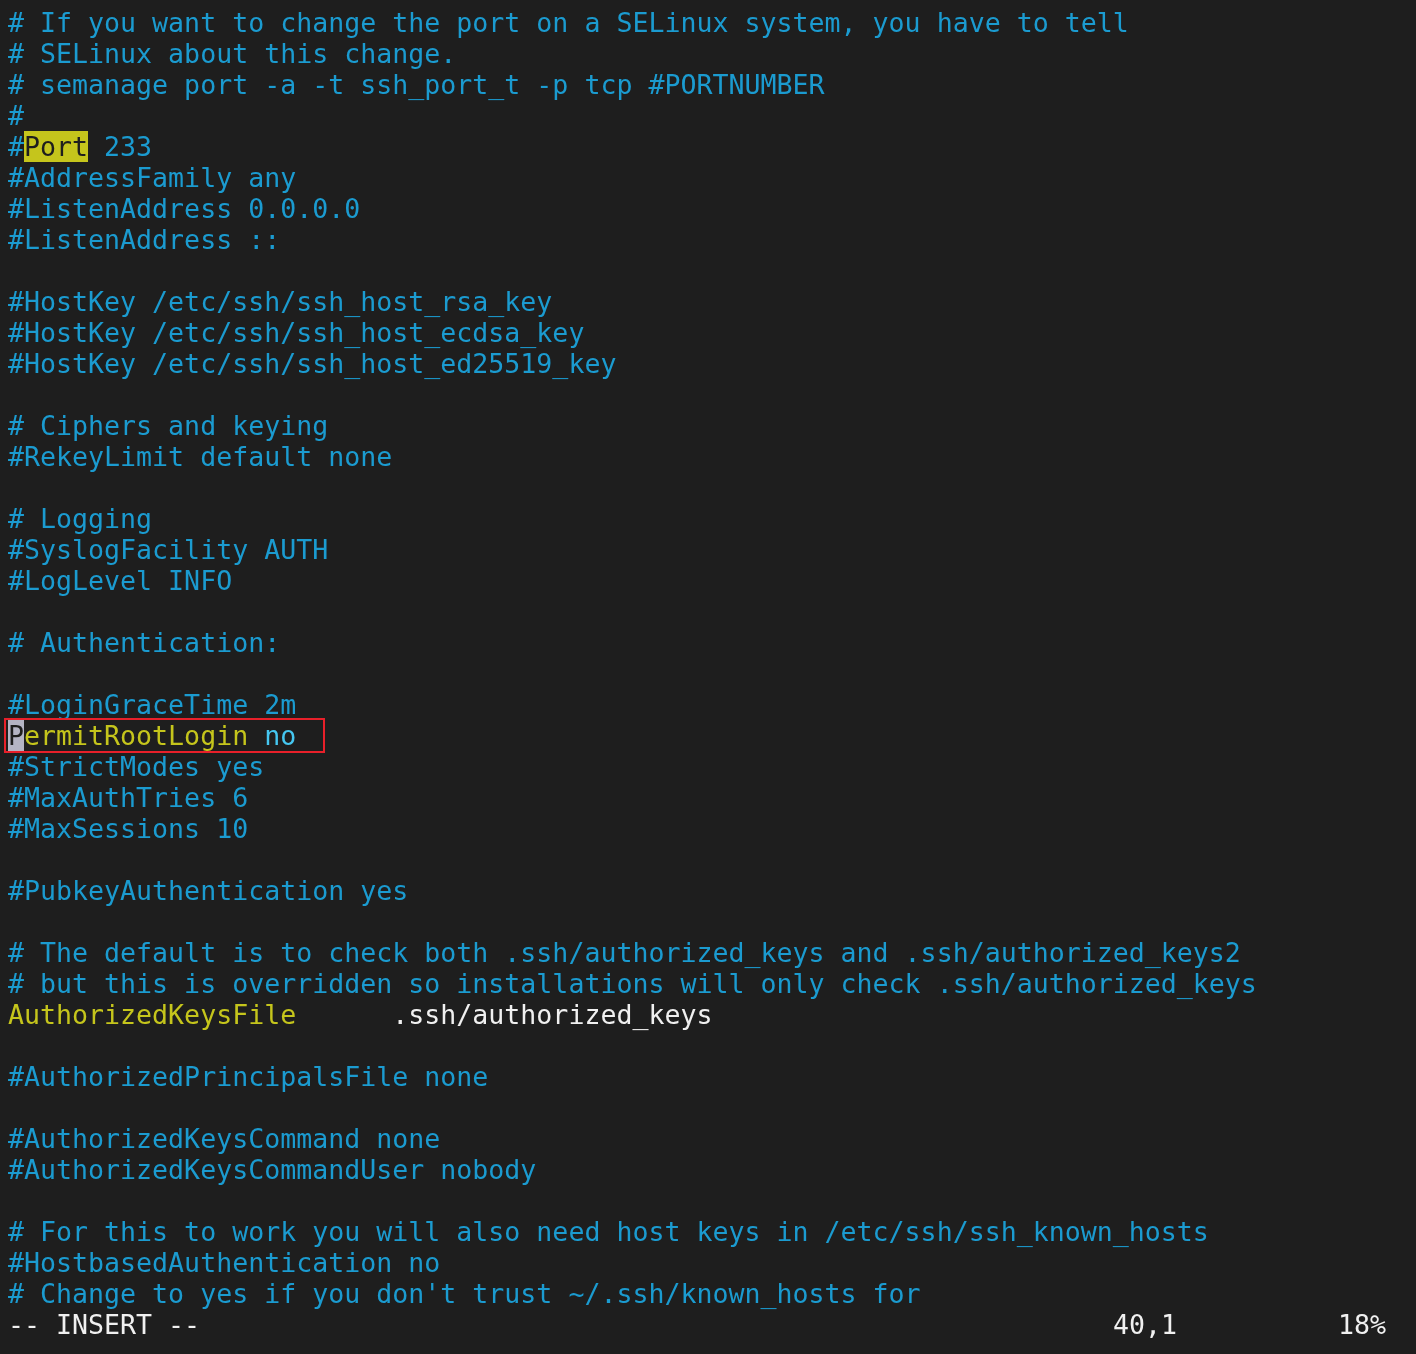 The width and height of the screenshot is (1416, 1354). Describe the element at coordinates (224, 1262) in the screenshot. I see `comment-text: #HostbasedAuthentication no` at that location.